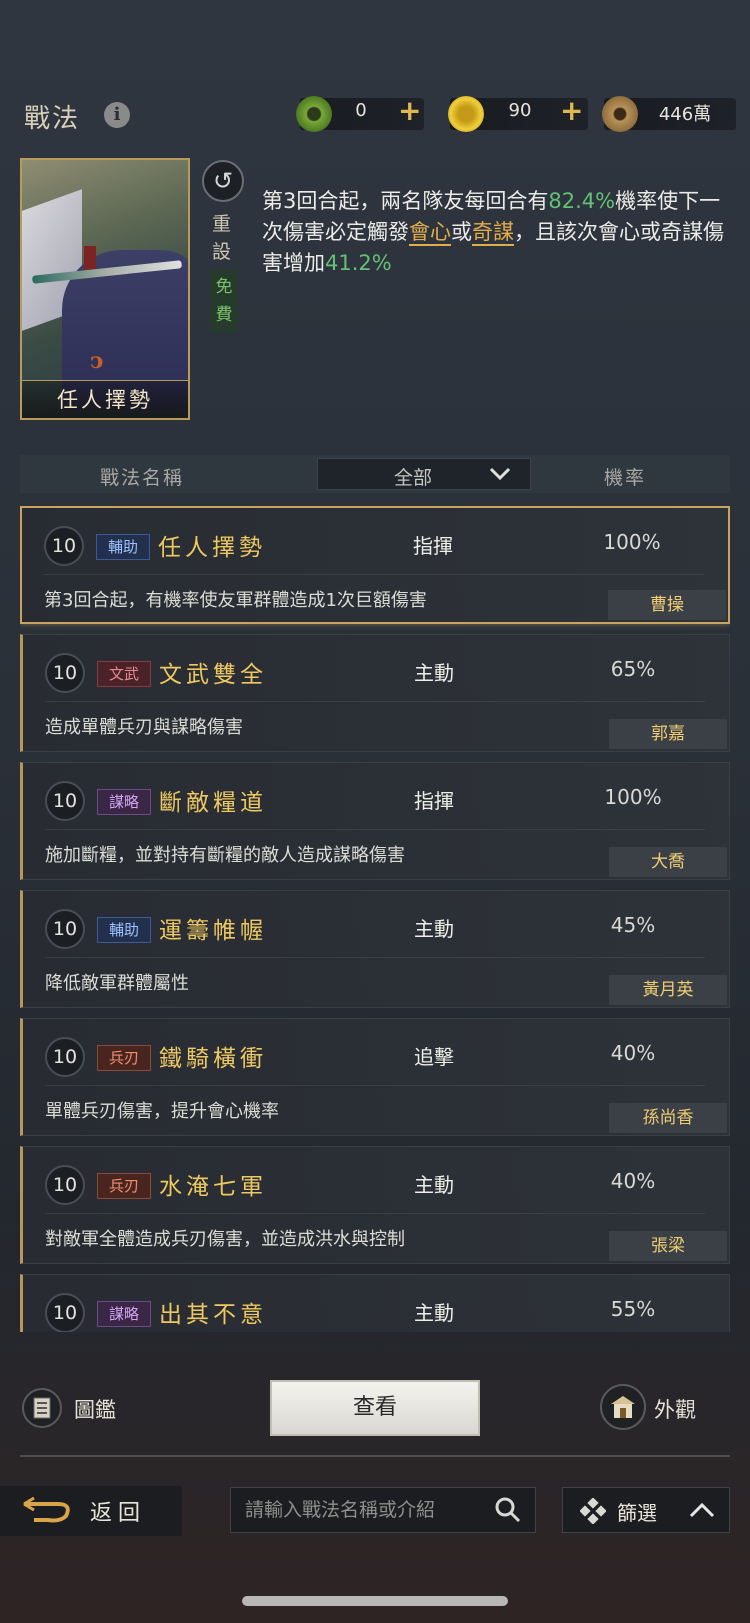  Describe the element at coordinates (224, 301) in the screenshot. I see `free-badge: 免費` at that location.